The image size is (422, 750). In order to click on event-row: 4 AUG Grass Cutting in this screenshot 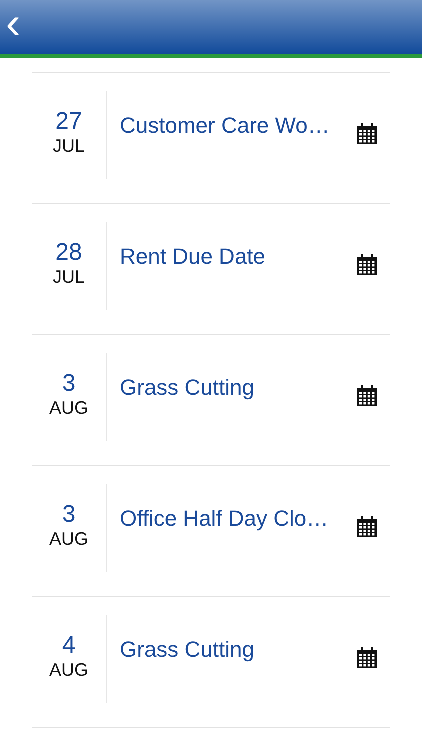, I will do `click(211, 662)`.